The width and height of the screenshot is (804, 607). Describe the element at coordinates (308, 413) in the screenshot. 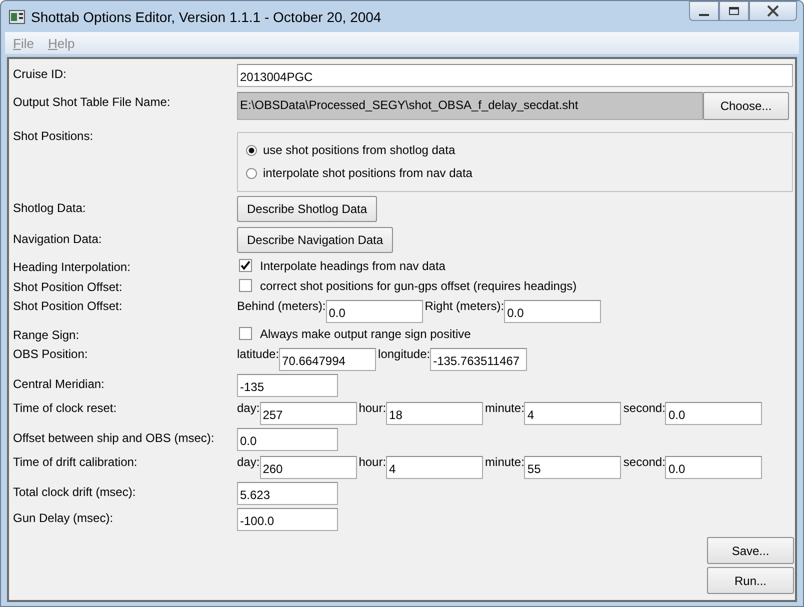

I see `text-field: 257` at that location.